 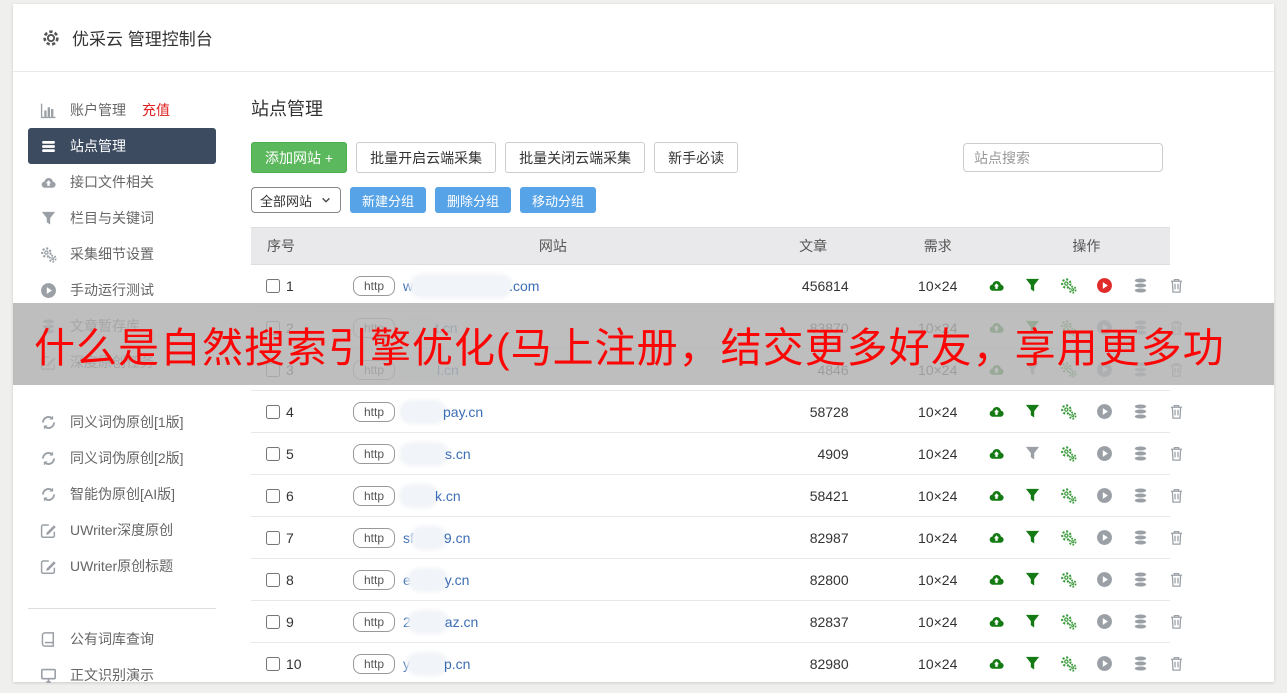 What do you see at coordinates (114, 422) in the screenshot?
I see `sidebar-item-同义词伪原创[1版]: 同义词伪原创[1版]` at bounding box center [114, 422].